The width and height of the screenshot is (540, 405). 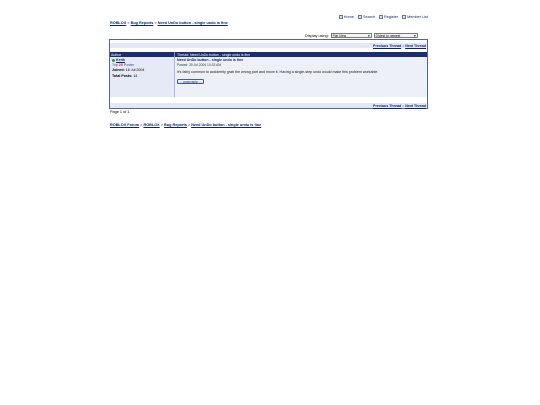 I want to click on joined-label: Joined:, so click(x=118, y=70).